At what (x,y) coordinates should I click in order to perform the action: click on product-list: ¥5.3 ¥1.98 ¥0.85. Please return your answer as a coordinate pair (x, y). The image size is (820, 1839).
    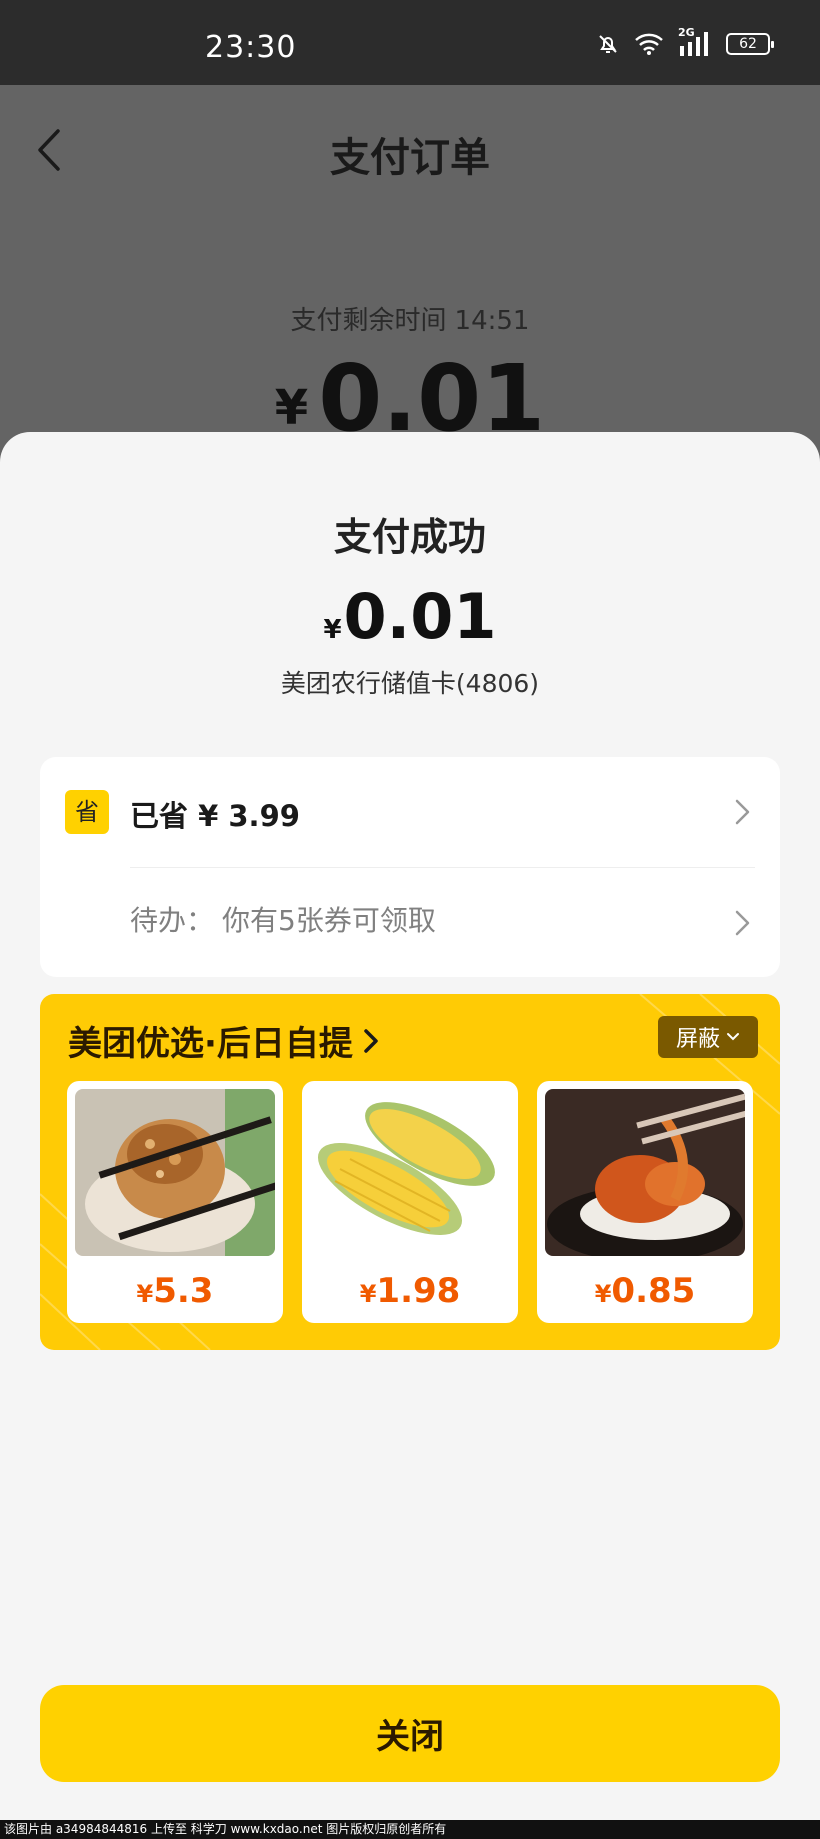
    Looking at the image, I should click on (410, 1202).